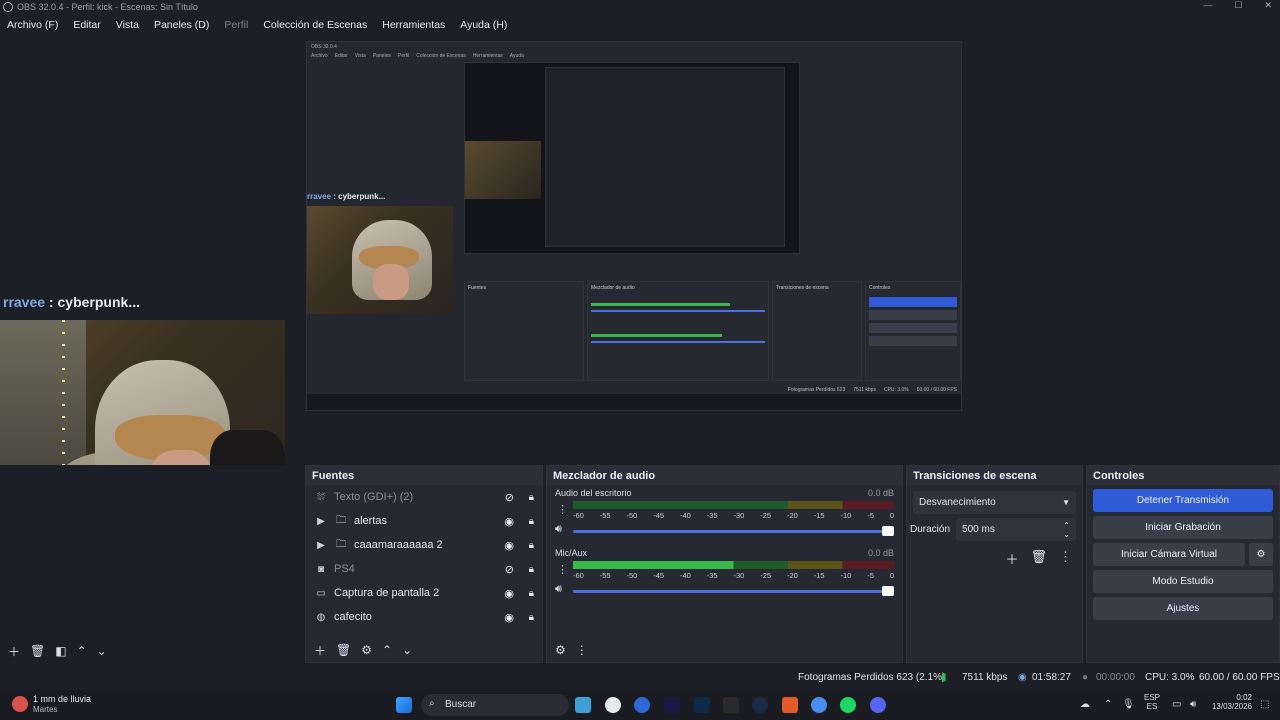  Describe the element at coordinates (672, 705) in the screenshot. I see `premiere-icon` at that location.